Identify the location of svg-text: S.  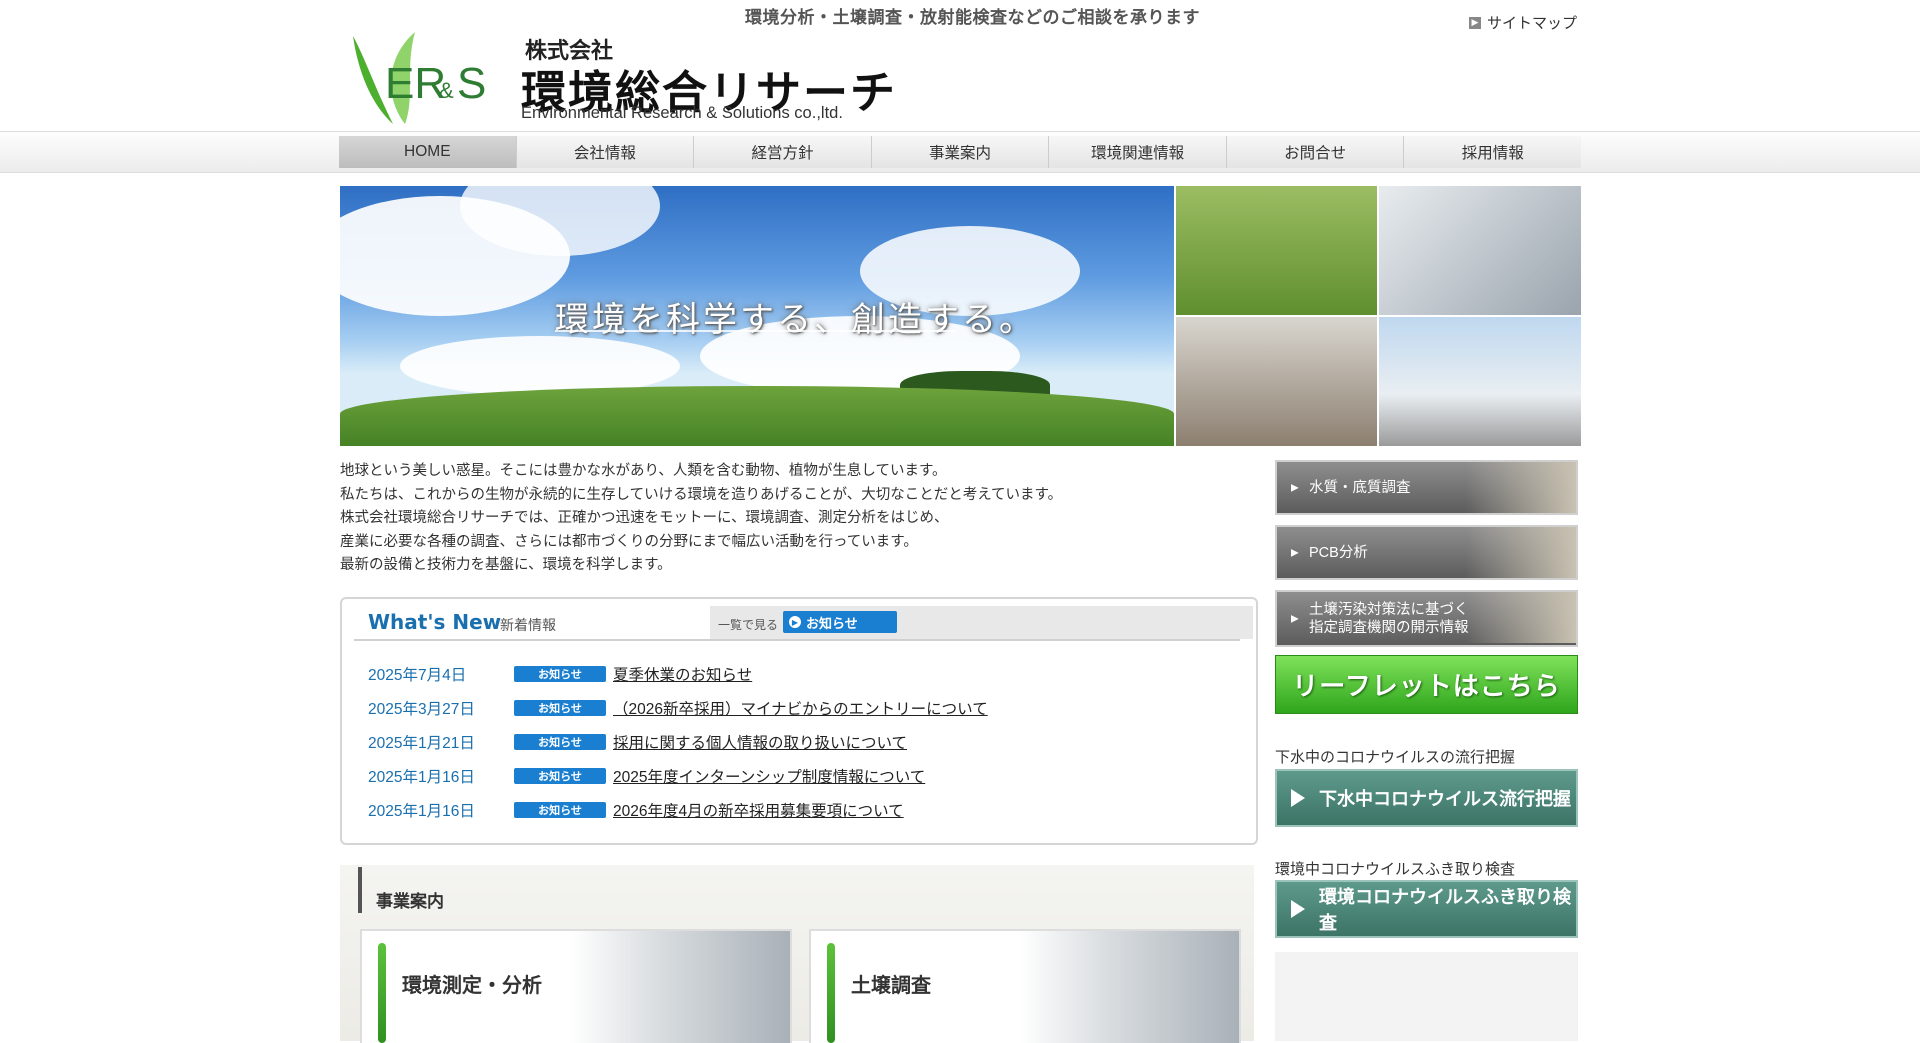
(471, 83).